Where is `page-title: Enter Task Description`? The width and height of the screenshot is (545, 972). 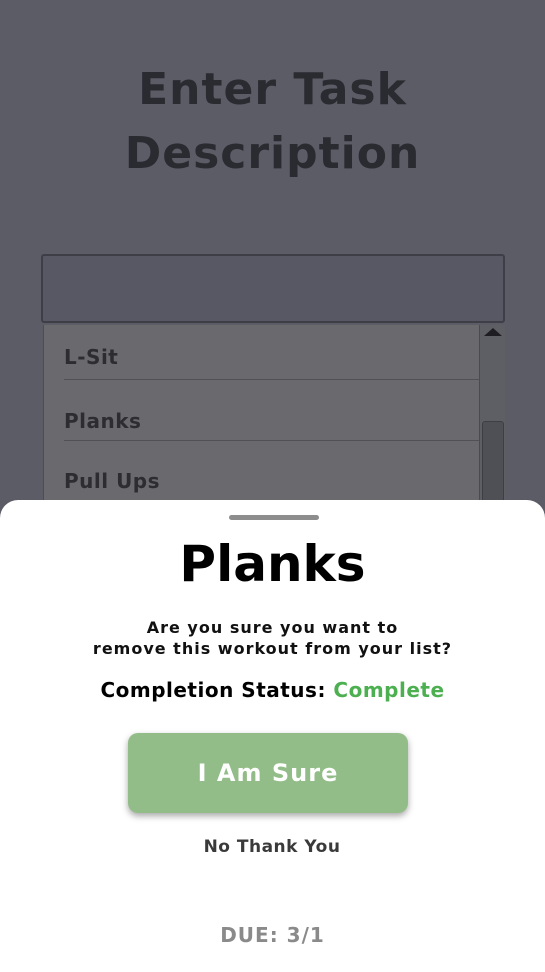 page-title: Enter Task Description is located at coordinates (272, 122).